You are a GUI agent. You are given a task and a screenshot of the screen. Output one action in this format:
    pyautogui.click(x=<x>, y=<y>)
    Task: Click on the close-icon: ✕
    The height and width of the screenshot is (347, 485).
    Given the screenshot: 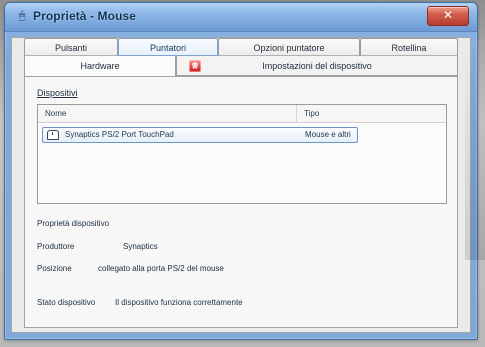 What is the action you would take?
    pyautogui.click(x=448, y=15)
    